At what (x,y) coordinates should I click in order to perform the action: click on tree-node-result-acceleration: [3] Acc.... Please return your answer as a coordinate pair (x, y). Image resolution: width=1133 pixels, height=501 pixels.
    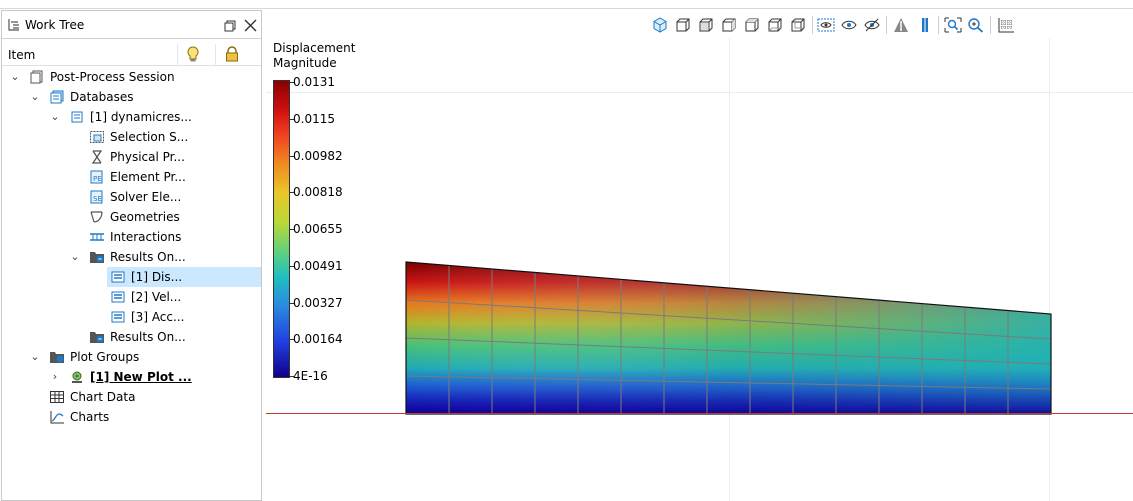
    Looking at the image, I should click on (184, 317).